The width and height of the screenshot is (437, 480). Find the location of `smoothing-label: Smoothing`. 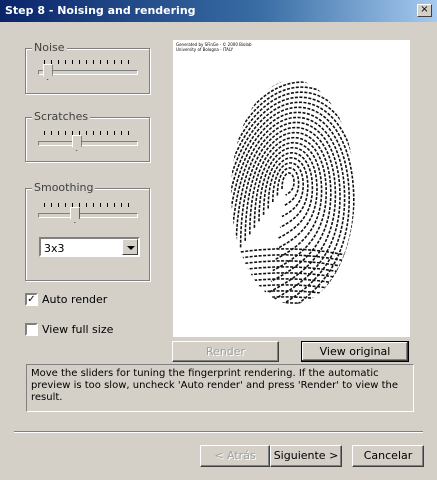

smoothing-label: Smoothing is located at coordinates (64, 187).